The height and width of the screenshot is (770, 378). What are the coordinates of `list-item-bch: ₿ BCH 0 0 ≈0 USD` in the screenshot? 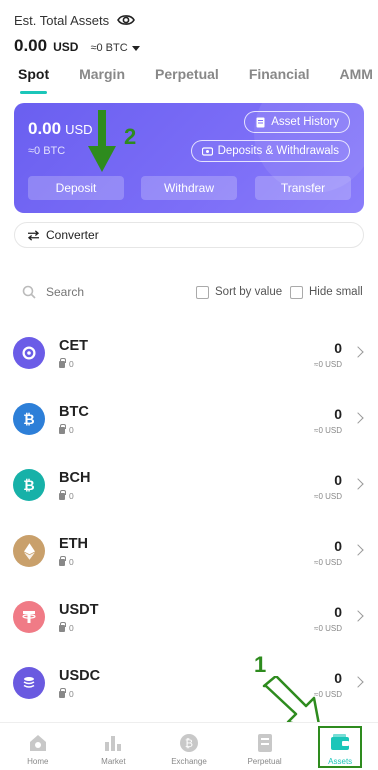 It's located at (189, 487).